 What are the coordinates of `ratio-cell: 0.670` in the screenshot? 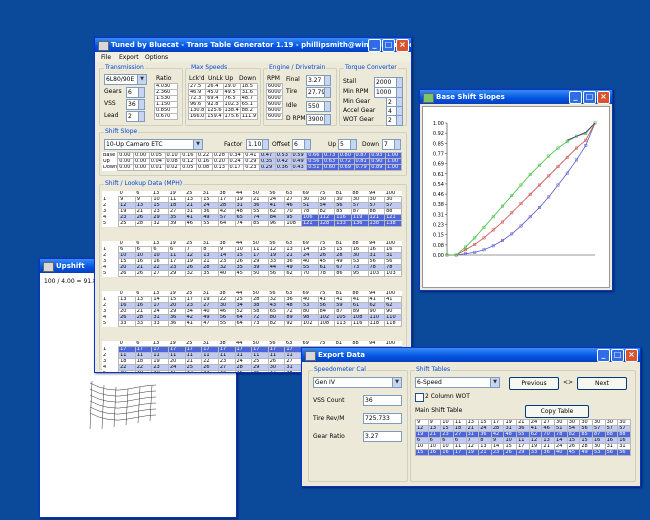 It's located at (166, 116).